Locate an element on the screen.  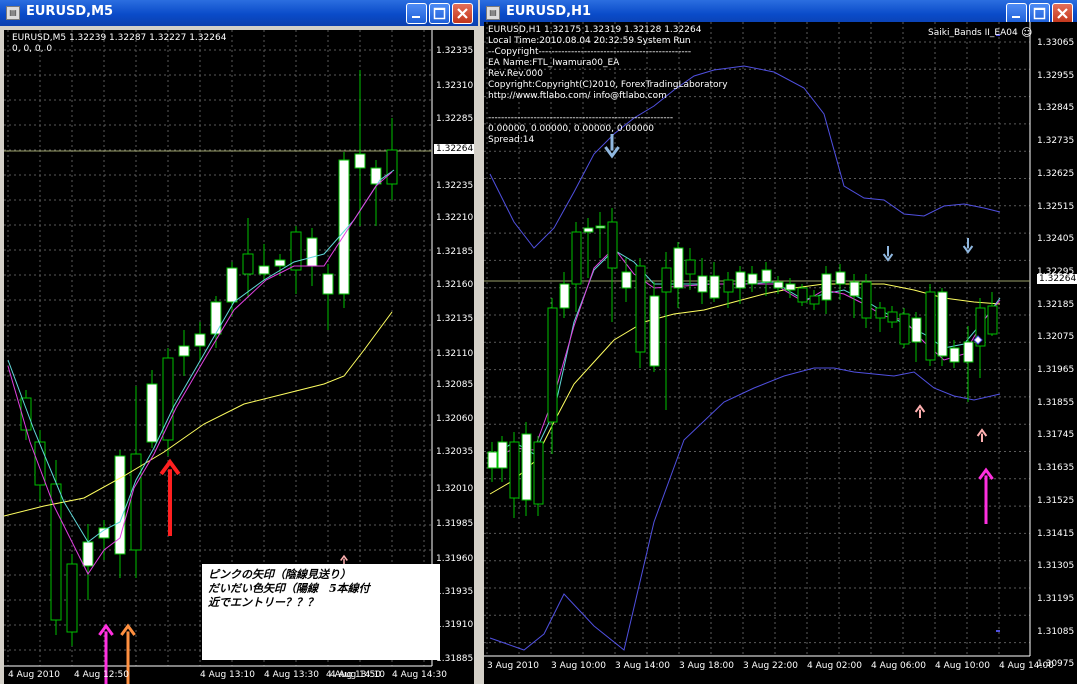
y-axis-label: 1.32735 is located at coordinates (1056, 141).